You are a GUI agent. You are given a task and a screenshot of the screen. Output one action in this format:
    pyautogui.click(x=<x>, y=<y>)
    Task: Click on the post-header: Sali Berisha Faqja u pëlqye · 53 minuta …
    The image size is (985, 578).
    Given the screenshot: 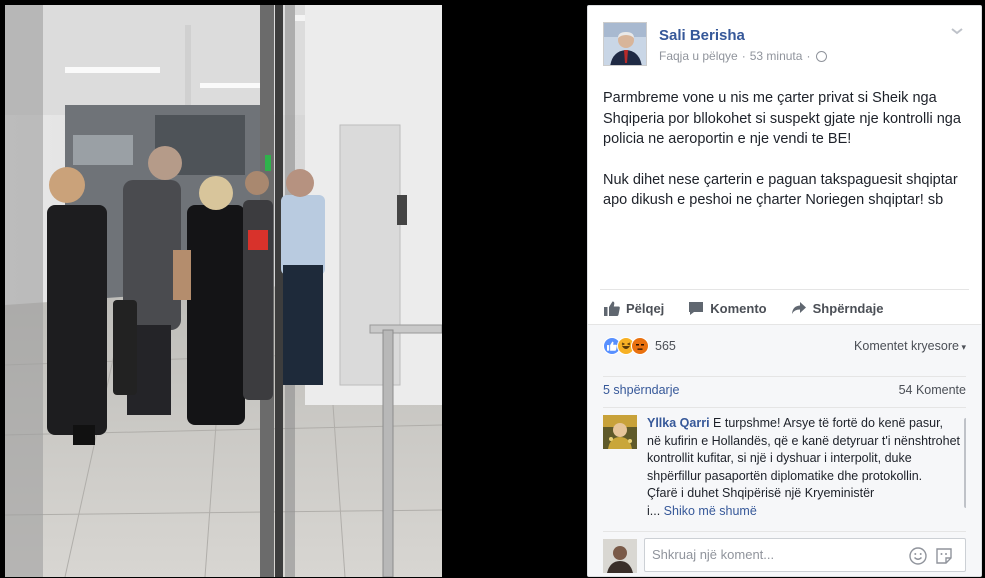 What is the action you would take?
    pyautogui.click(x=784, y=39)
    